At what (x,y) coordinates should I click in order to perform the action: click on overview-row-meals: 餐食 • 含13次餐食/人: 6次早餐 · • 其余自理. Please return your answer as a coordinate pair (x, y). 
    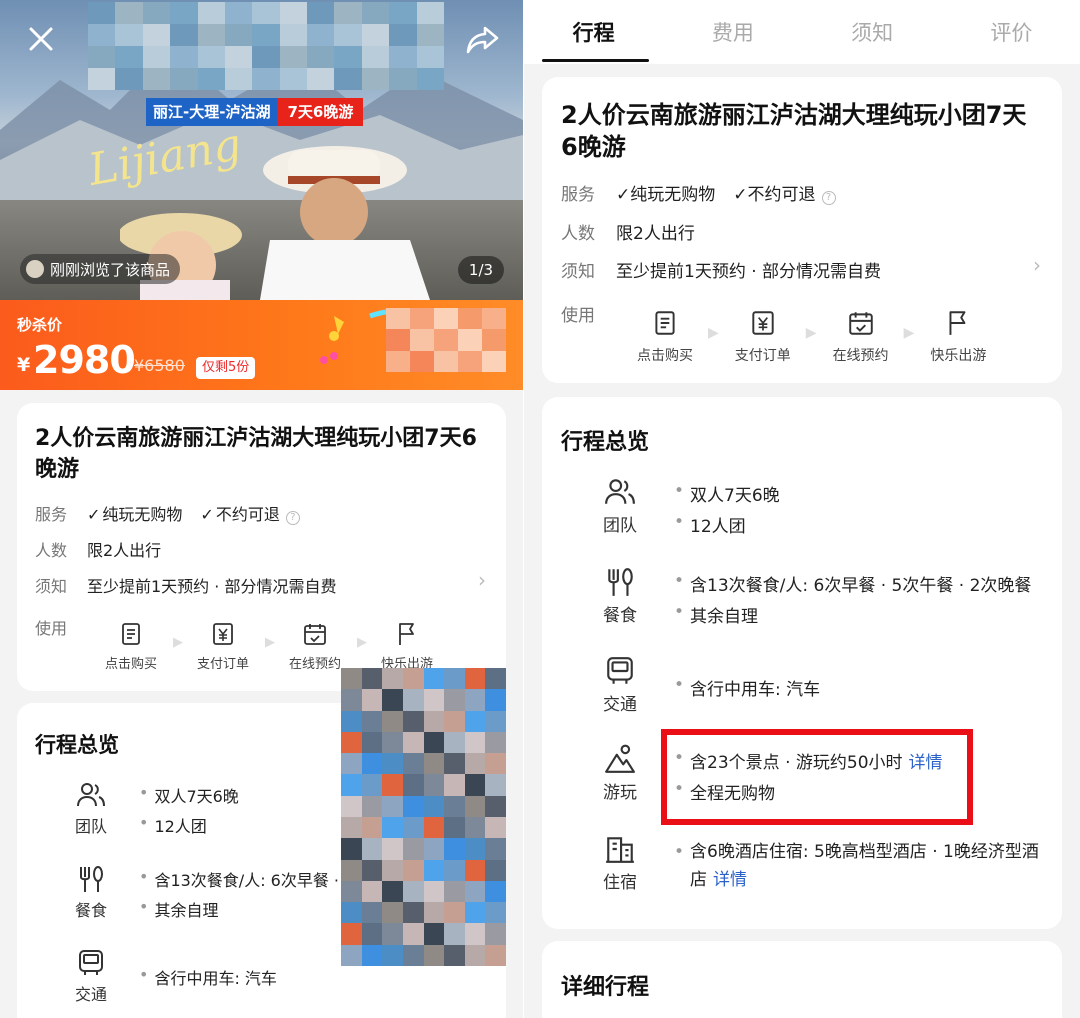
    Looking at the image, I should click on (206, 893).